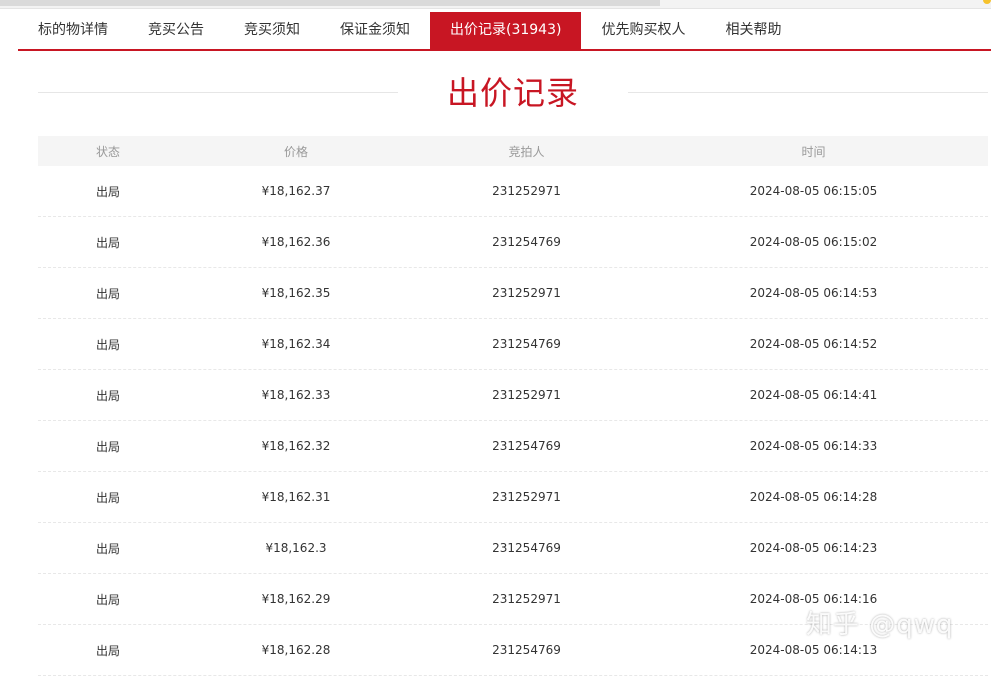 Image resolution: width=991 pixels, height=676 pixels. What do you see at coordinates (295, 151) in the screenshot?
I see `header-price: 价格` at bounding box center [295, 151].